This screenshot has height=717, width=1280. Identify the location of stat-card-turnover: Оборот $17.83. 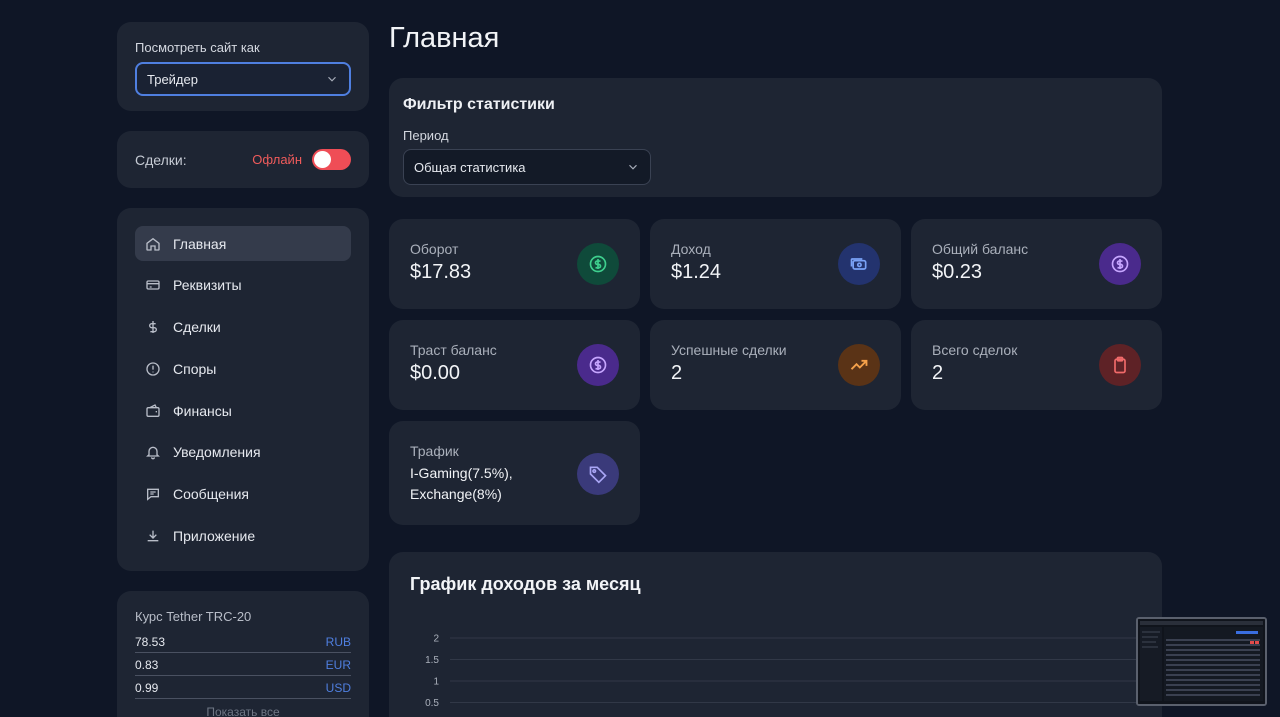
(514, 264).